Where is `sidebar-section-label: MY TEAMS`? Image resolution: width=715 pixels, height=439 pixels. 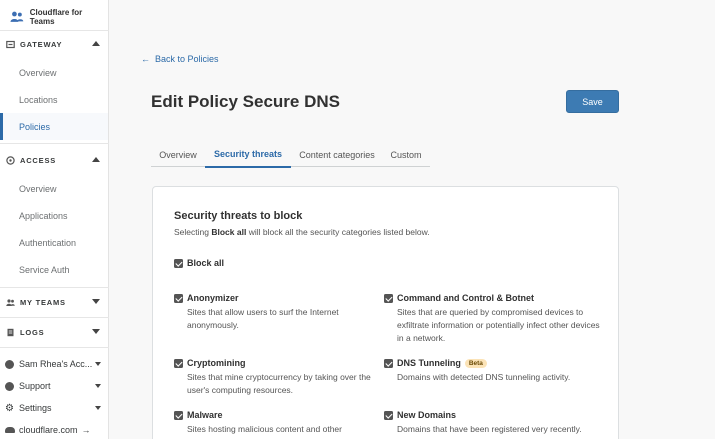 sidebar-section-label: MY TEAMS is located at coordinates (43, 302).